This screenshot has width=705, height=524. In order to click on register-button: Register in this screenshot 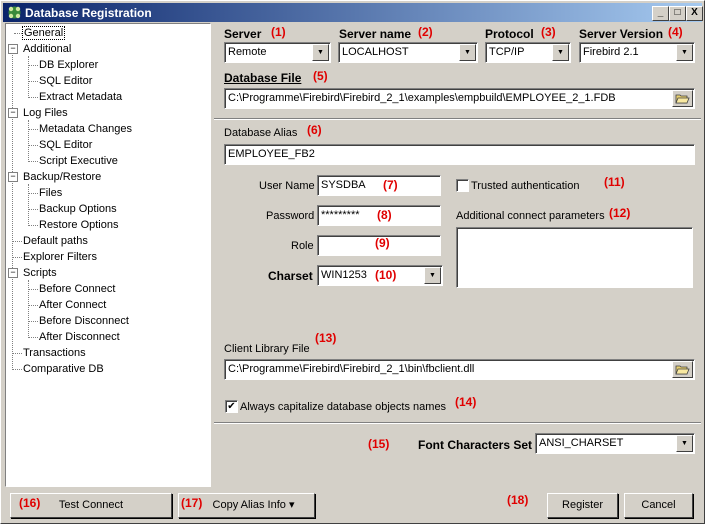, I will do `click(582, 505)`.